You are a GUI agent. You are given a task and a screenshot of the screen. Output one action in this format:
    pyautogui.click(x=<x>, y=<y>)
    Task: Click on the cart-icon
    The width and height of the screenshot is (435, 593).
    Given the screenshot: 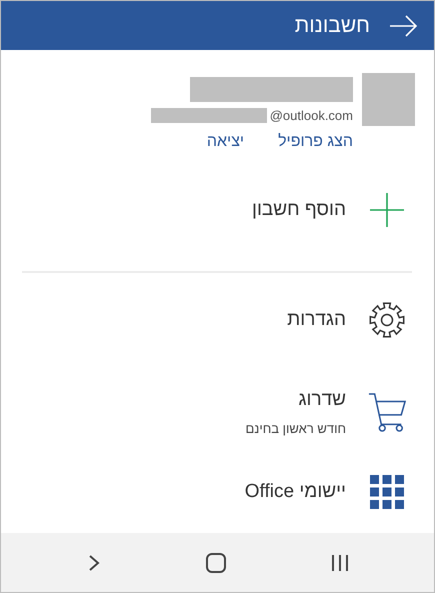 What is the action you would take?
    pyautogui.click(x=387, y=412)
    